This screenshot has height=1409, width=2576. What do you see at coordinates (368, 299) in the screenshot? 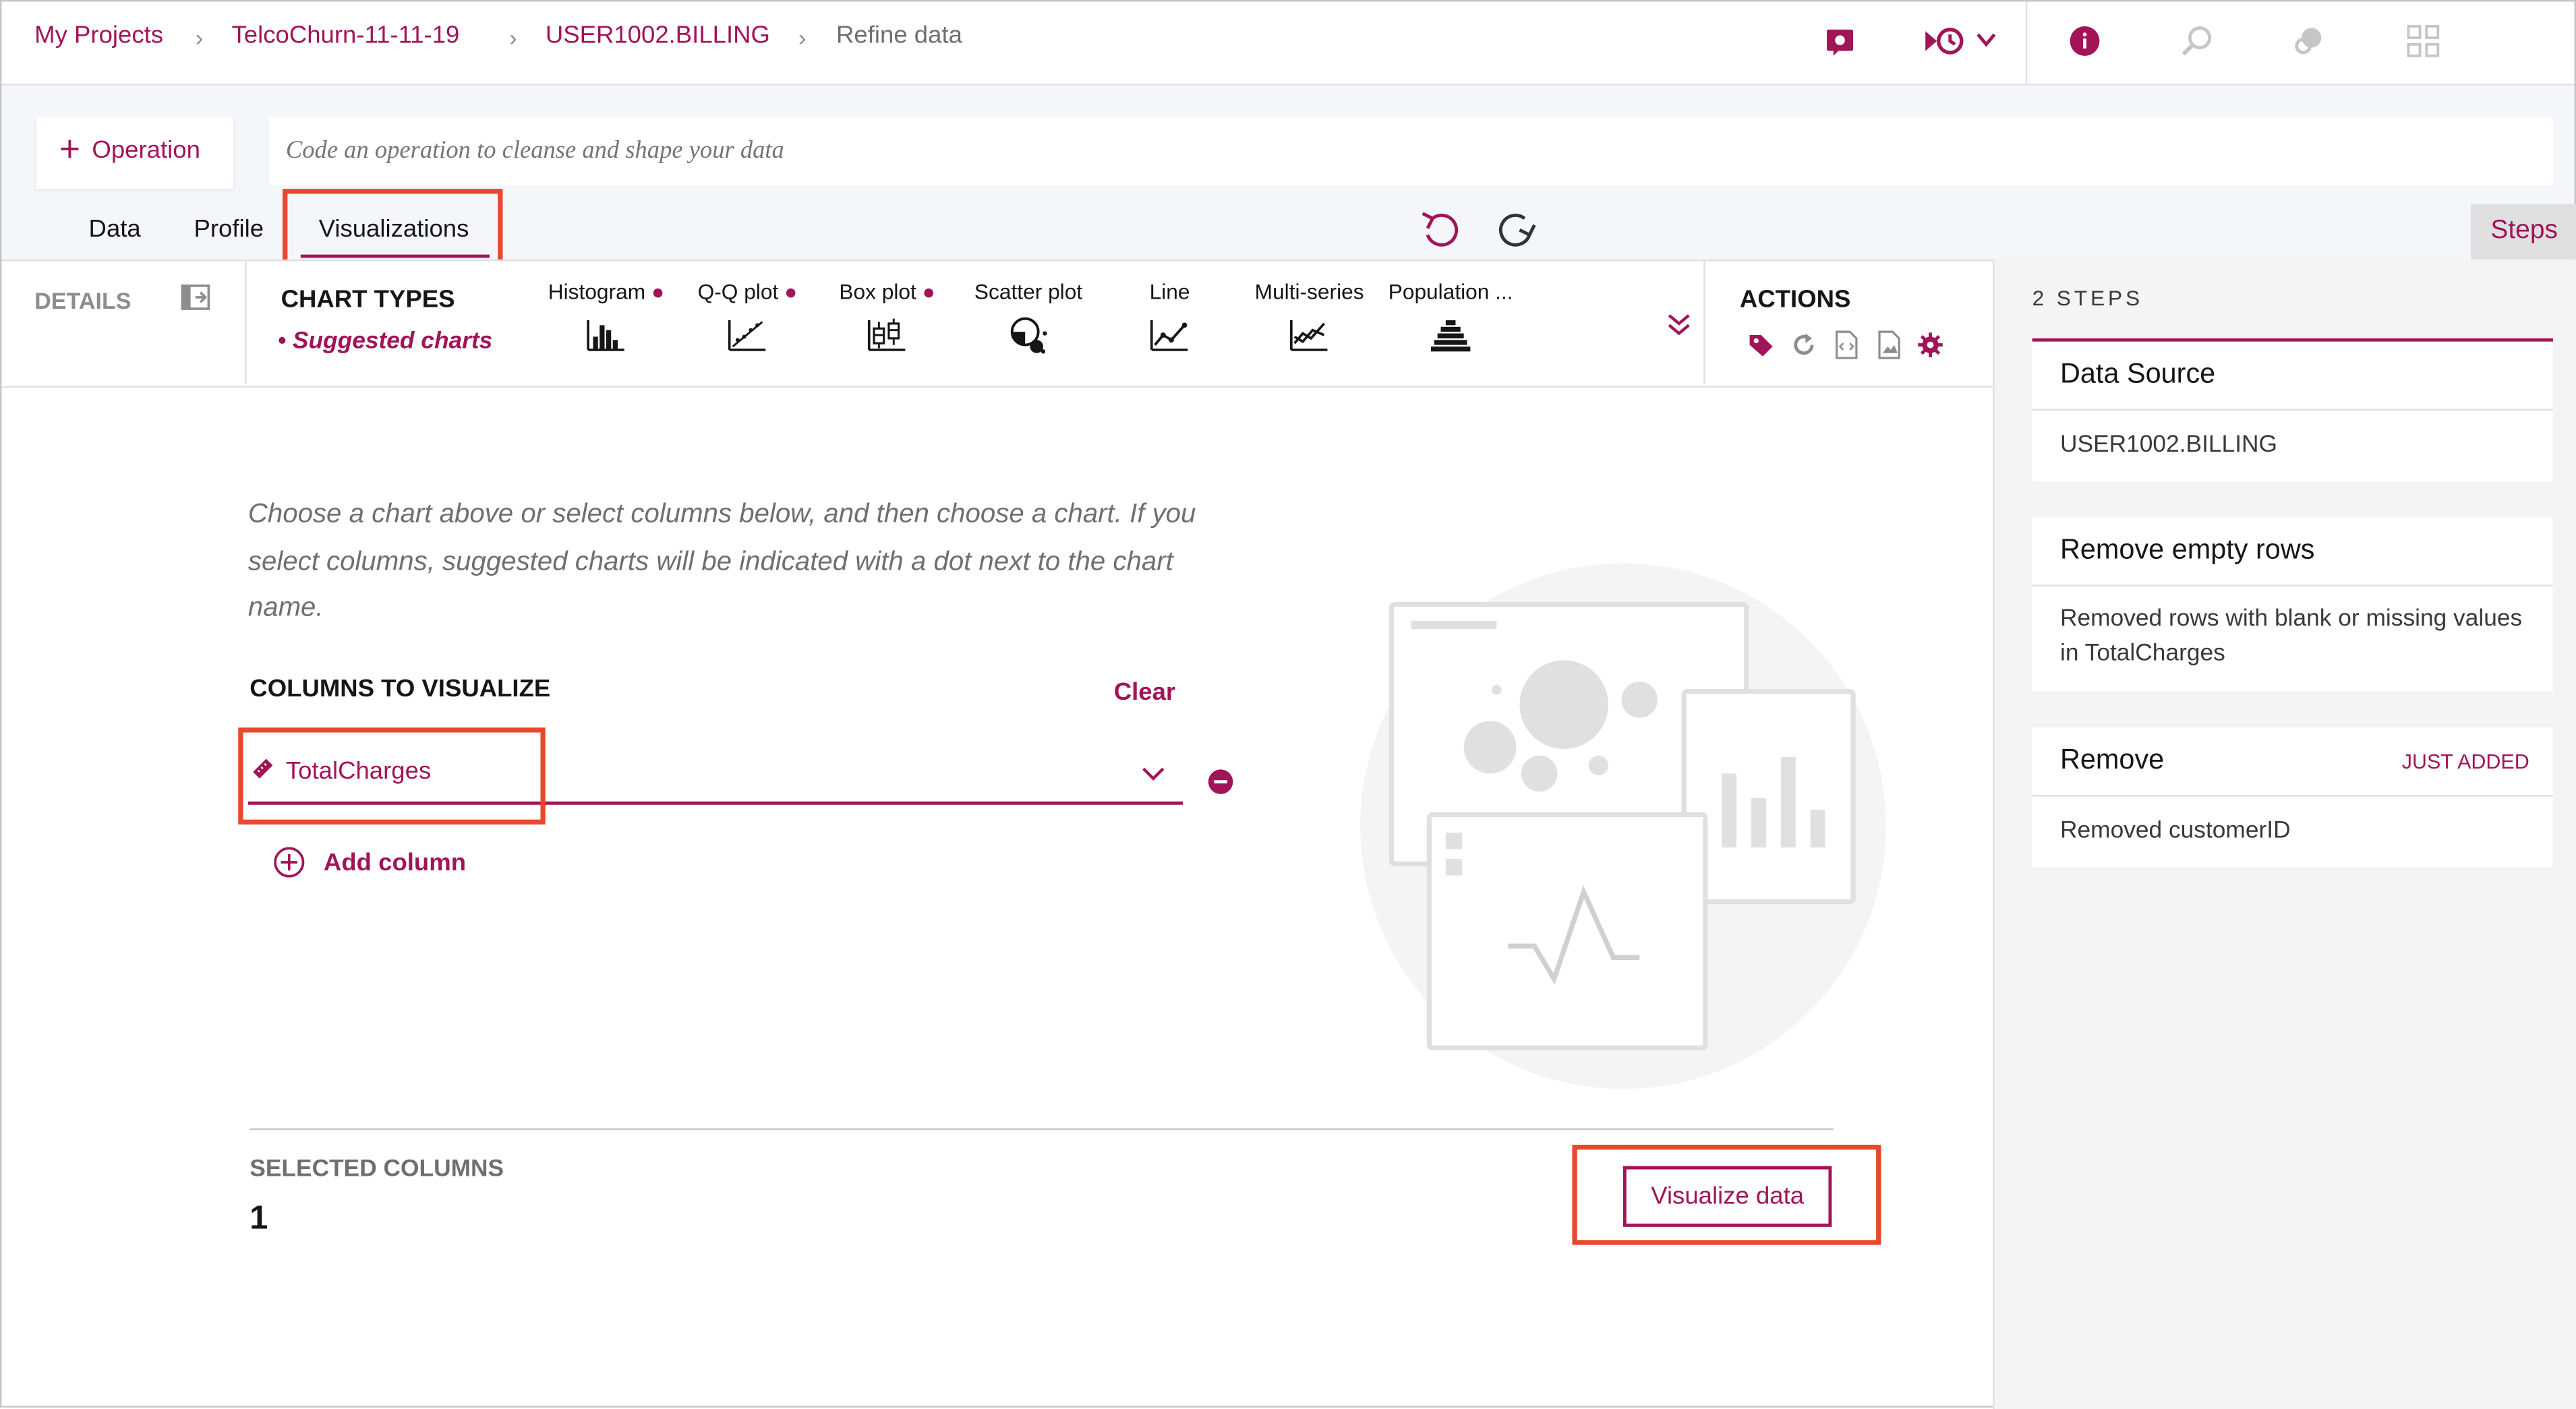
I see `chart-types-heading: CHART TYPES` at bounding box center [368, 299].